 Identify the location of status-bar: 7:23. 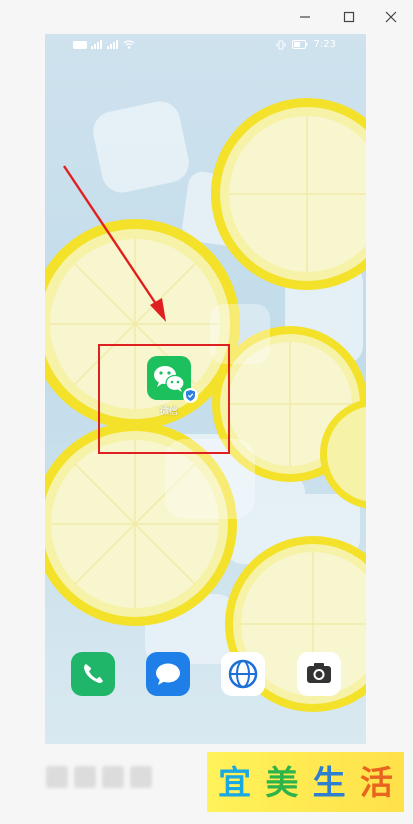
(205, 46).